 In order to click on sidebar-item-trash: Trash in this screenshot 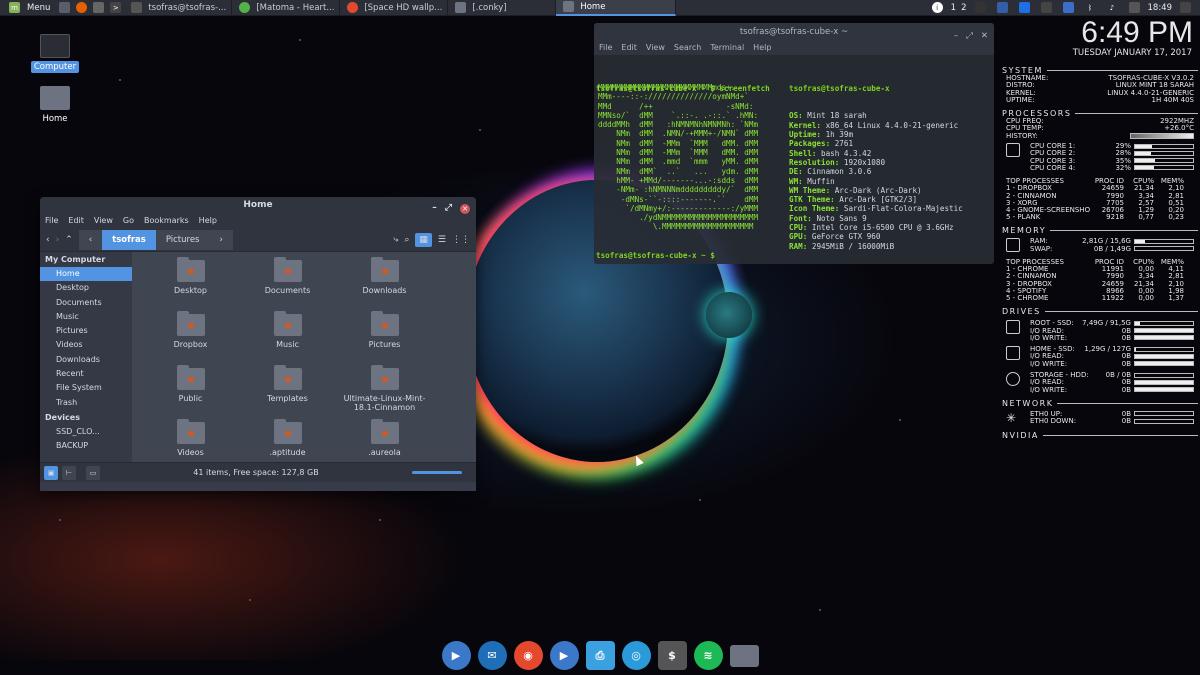, I will do `click(86, 403)`.